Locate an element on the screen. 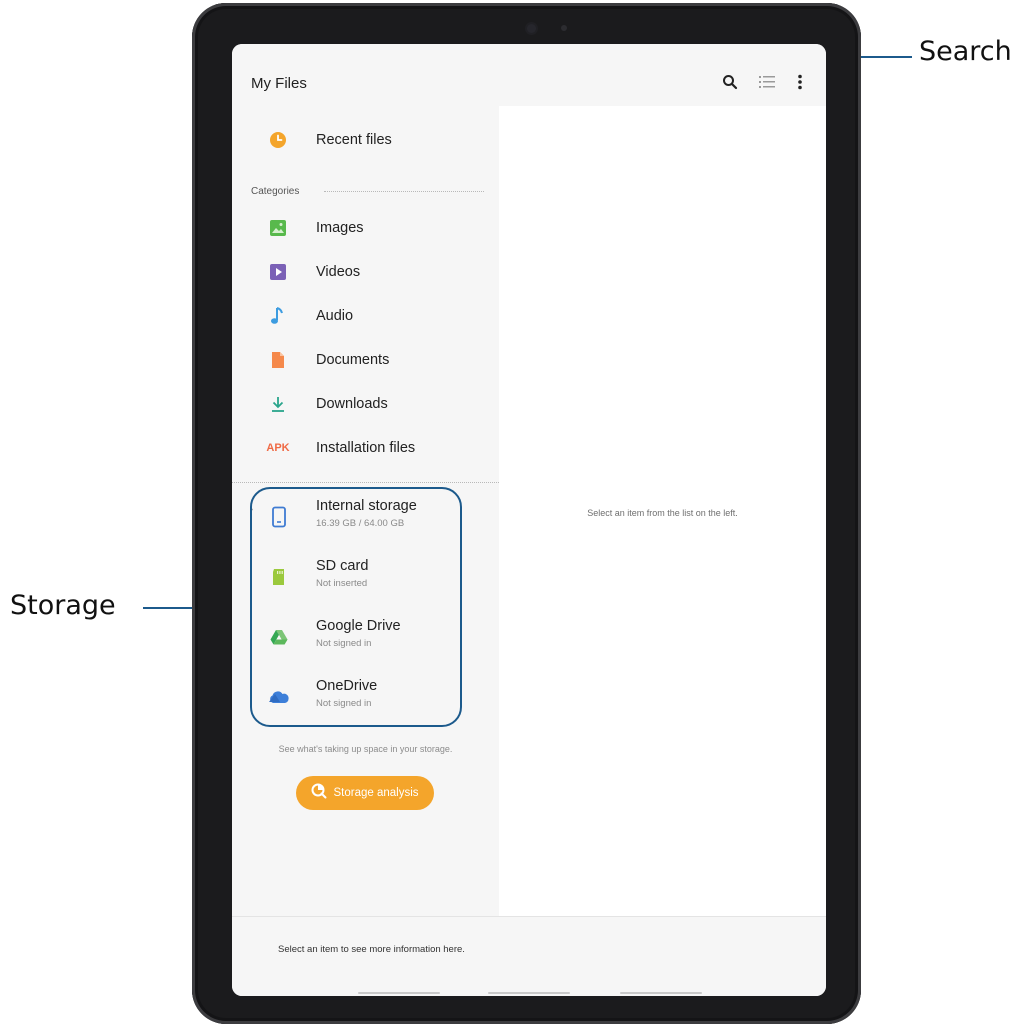  category-documents: Documents is located at coordinates (365, 360).